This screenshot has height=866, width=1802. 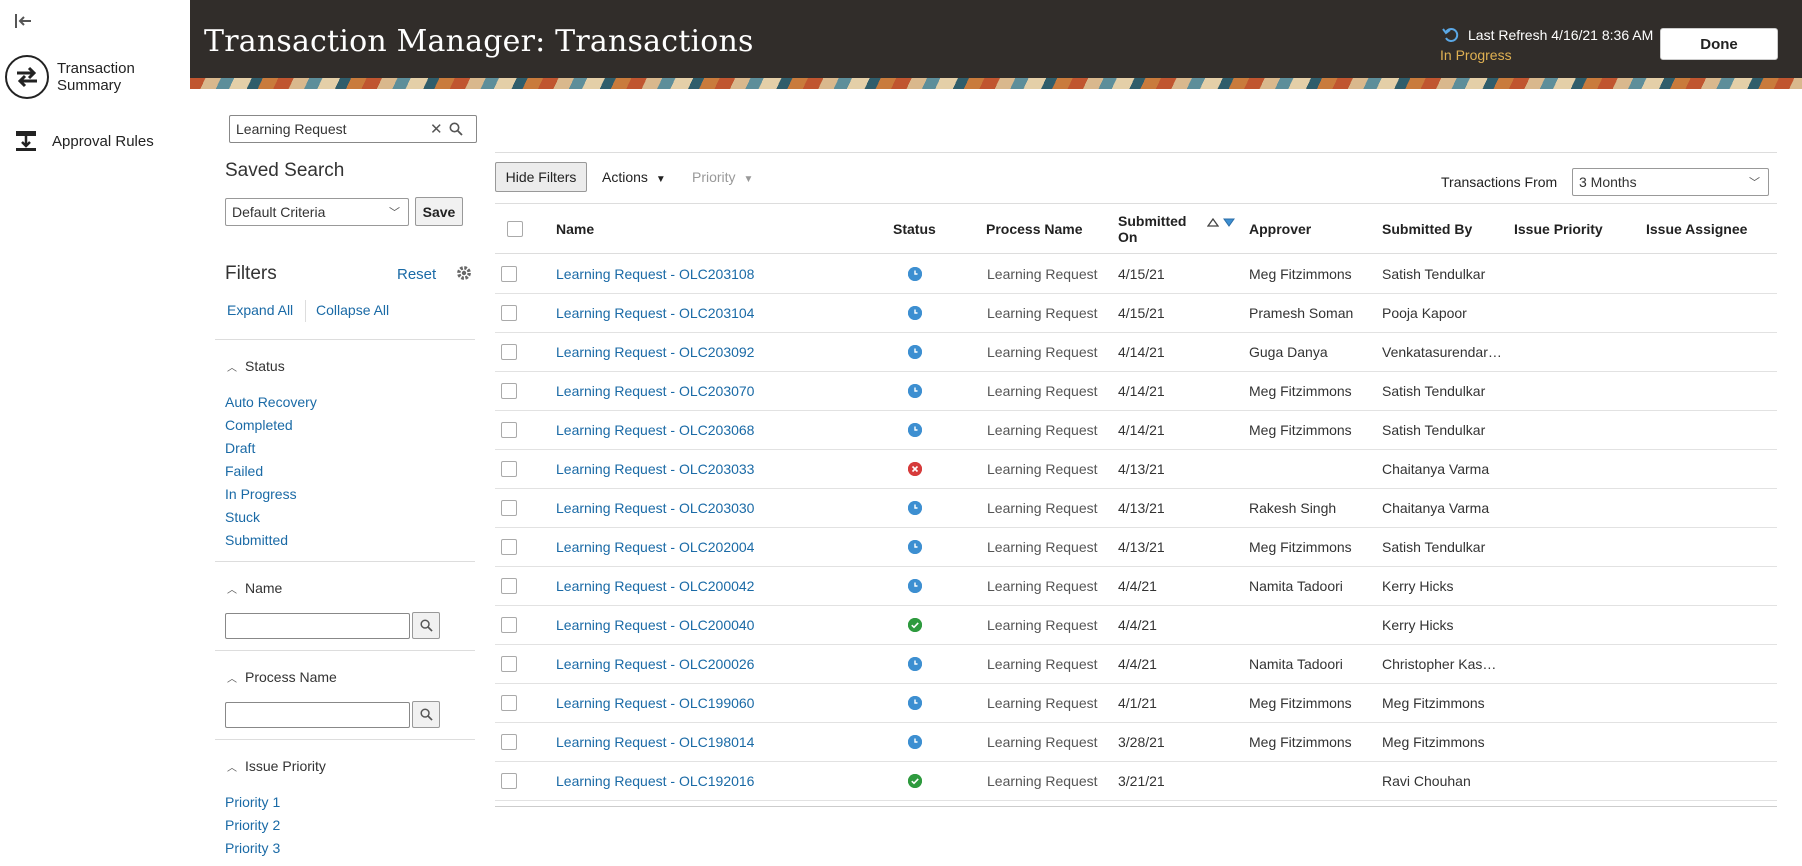 What do you see at coordinates (1719, 44) in the screenshot?
I see `done-button: Done` at bounding box center [1719, 44].